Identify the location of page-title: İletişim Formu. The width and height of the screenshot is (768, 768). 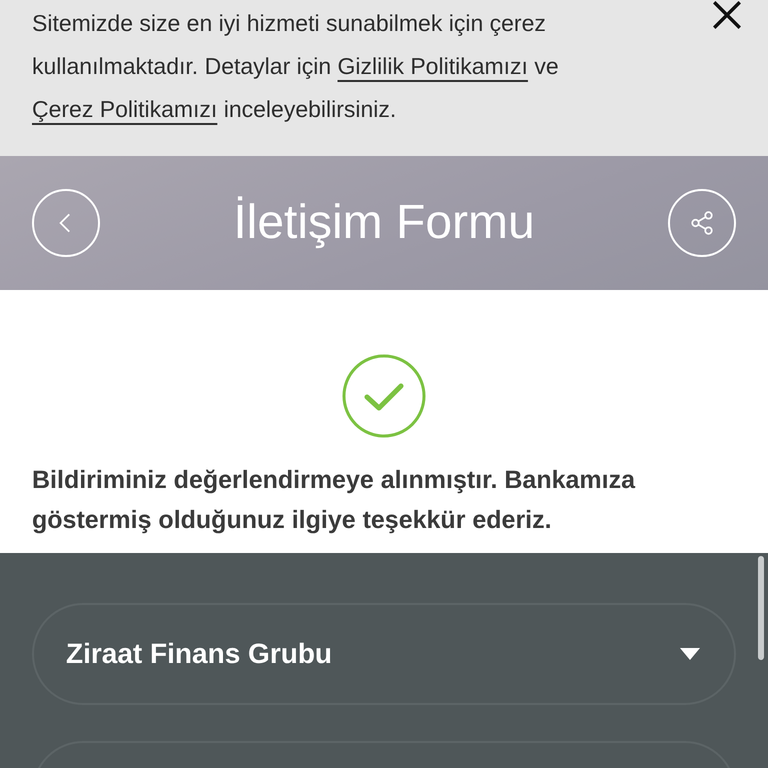
(384, 223).